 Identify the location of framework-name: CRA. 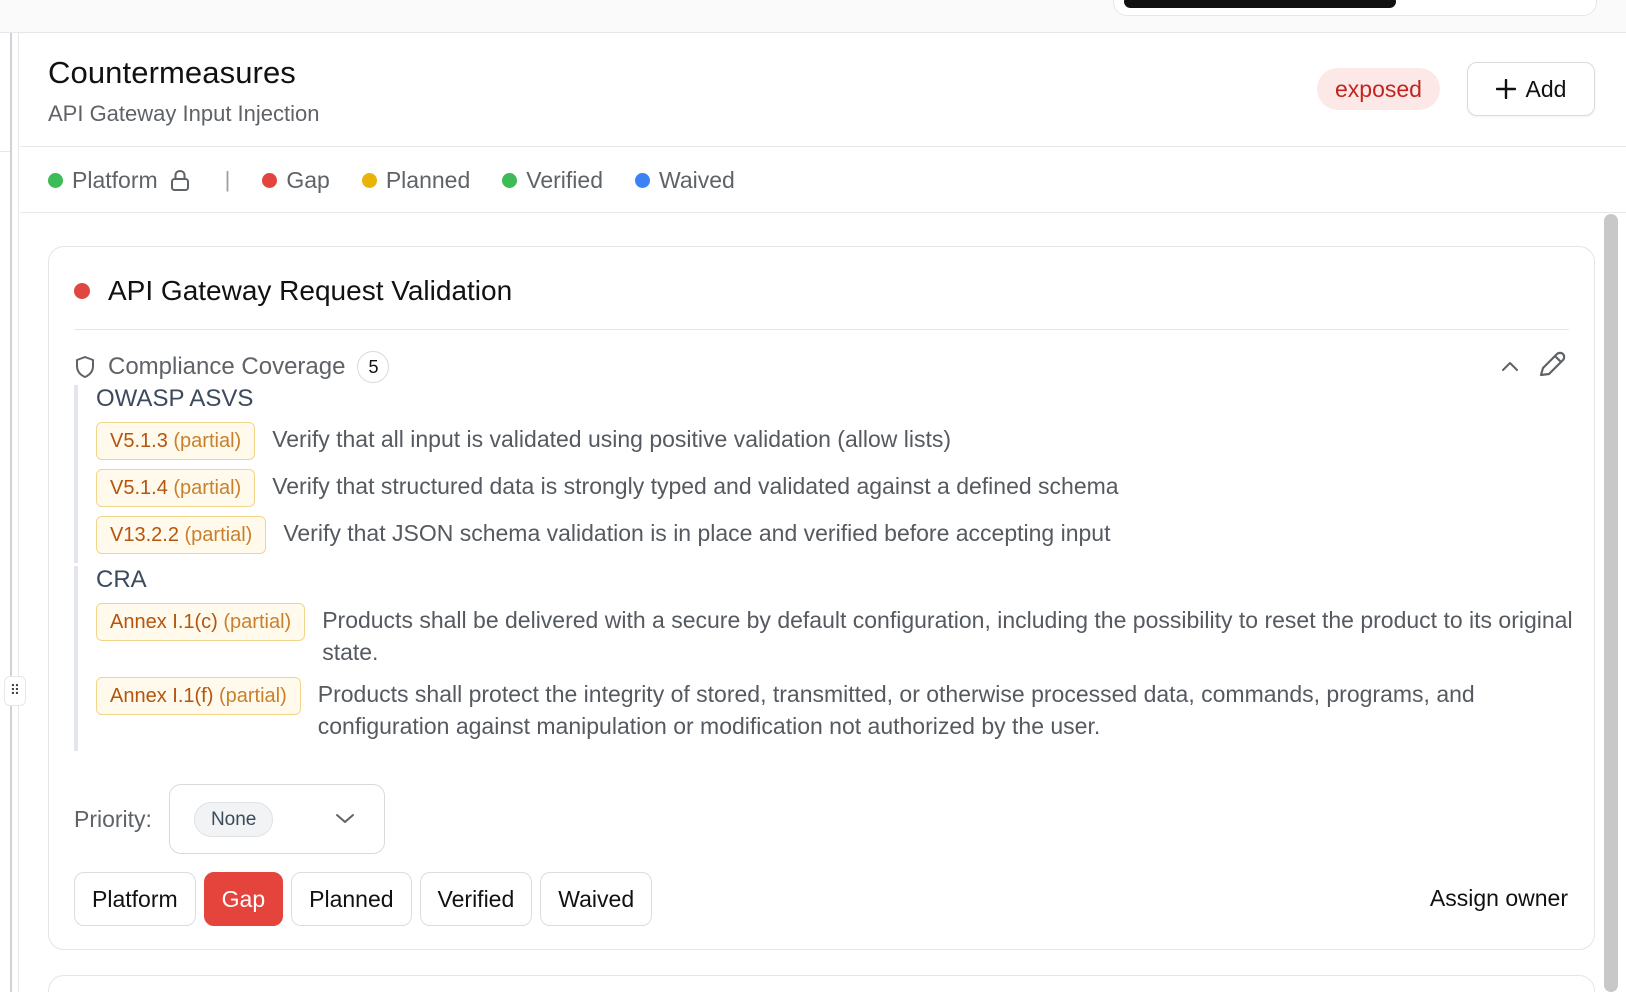
(121, 579).